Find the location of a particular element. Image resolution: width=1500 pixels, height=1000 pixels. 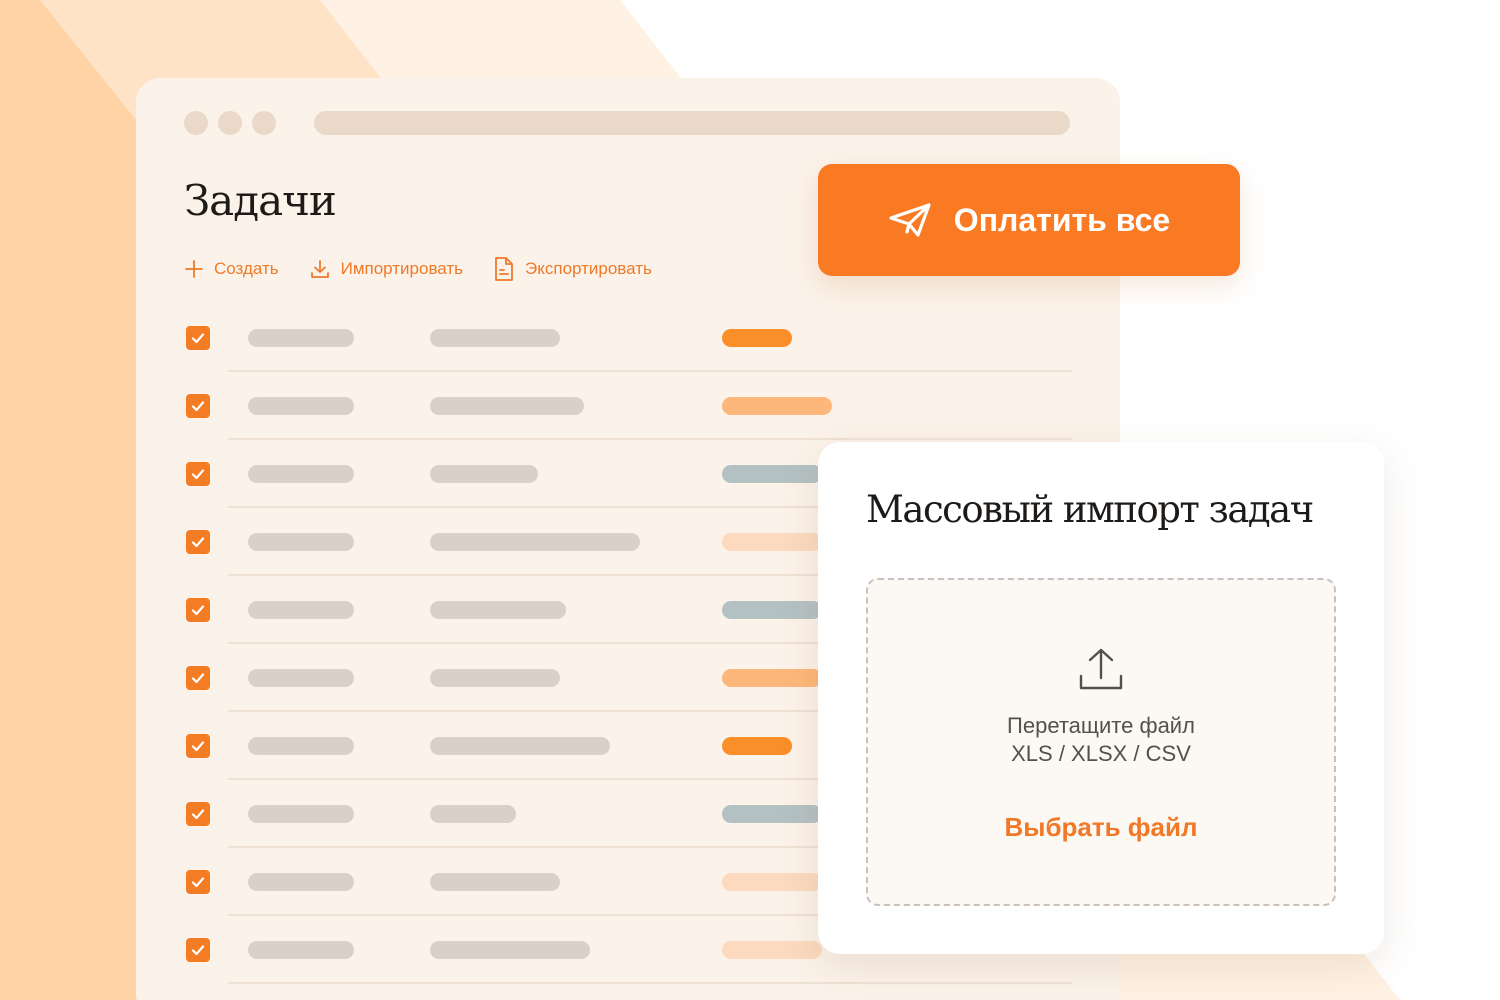

pay-all-button: Оплатить все is located at coordinates (1029, 220).